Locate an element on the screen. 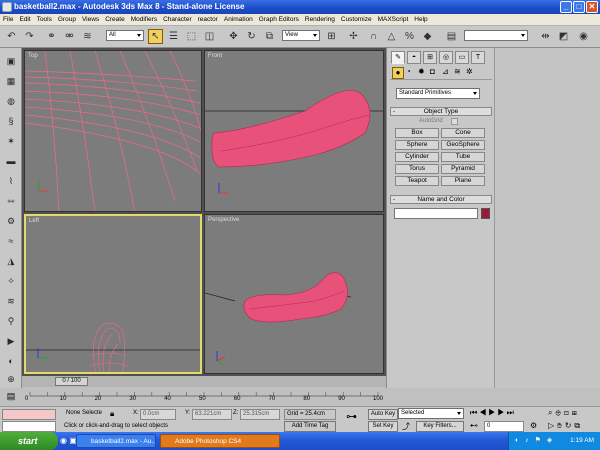  viewport-navigation-2: ▷✋︎↻⧉ is located at coordinates (565, 426).